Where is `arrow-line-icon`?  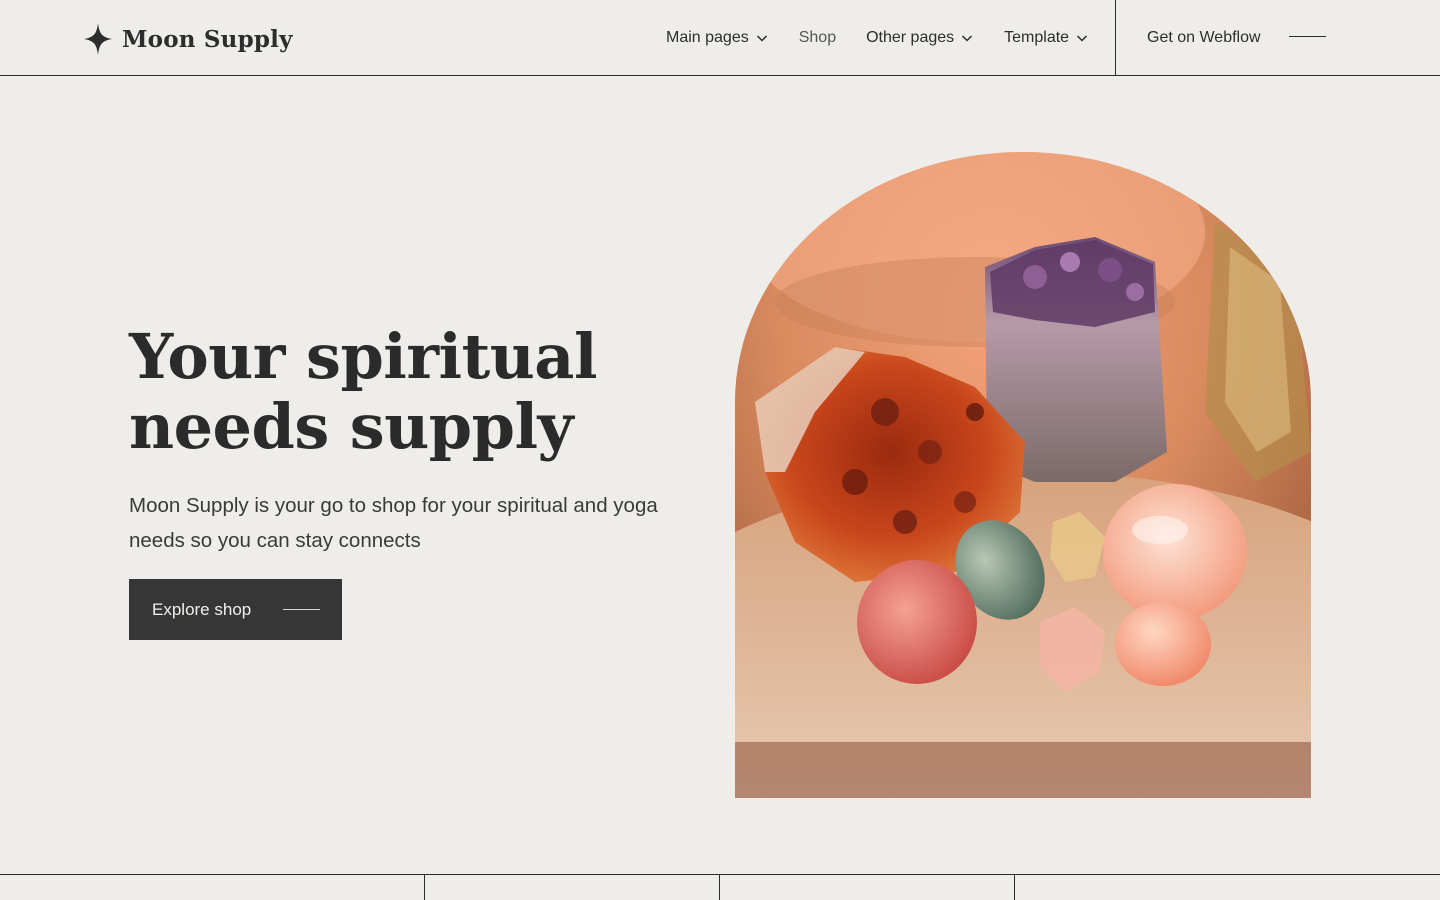 arrow-line-icon is located at coordinates (301, 609).